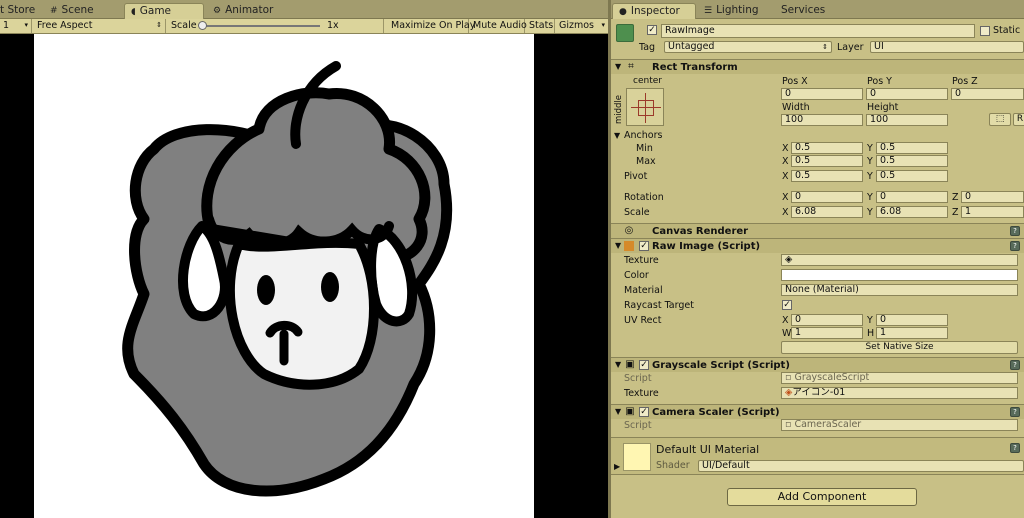  What do you see at coordinates (787, 305) in the screenshot?
I see `raycast-checkbox: ✓` at bounding box center [787, 305].